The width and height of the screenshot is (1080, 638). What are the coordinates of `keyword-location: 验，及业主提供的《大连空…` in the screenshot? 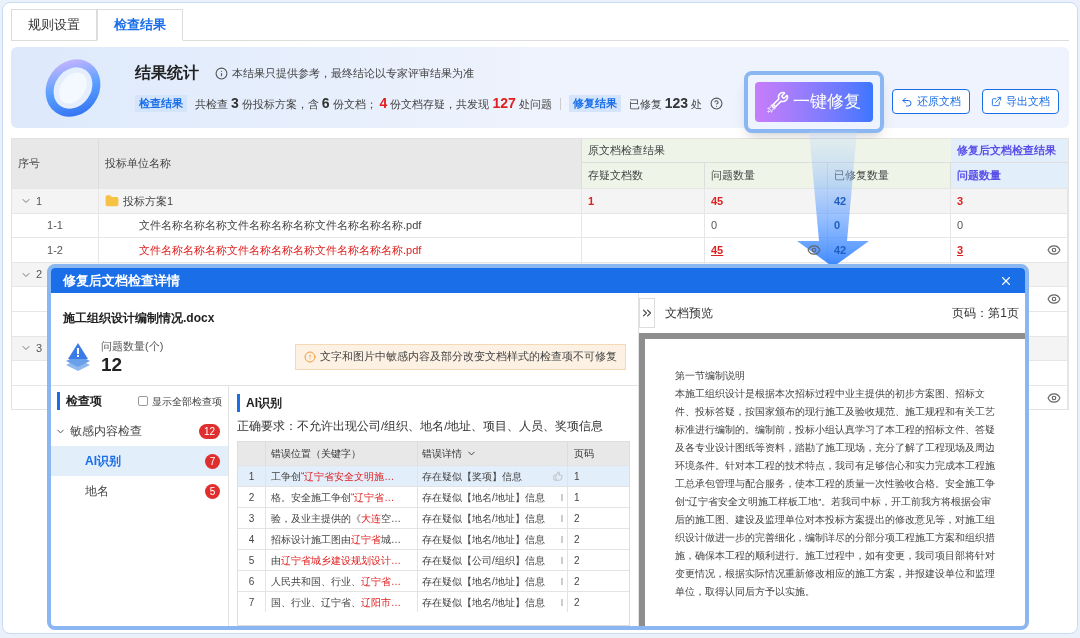 It's located at (336, 518).